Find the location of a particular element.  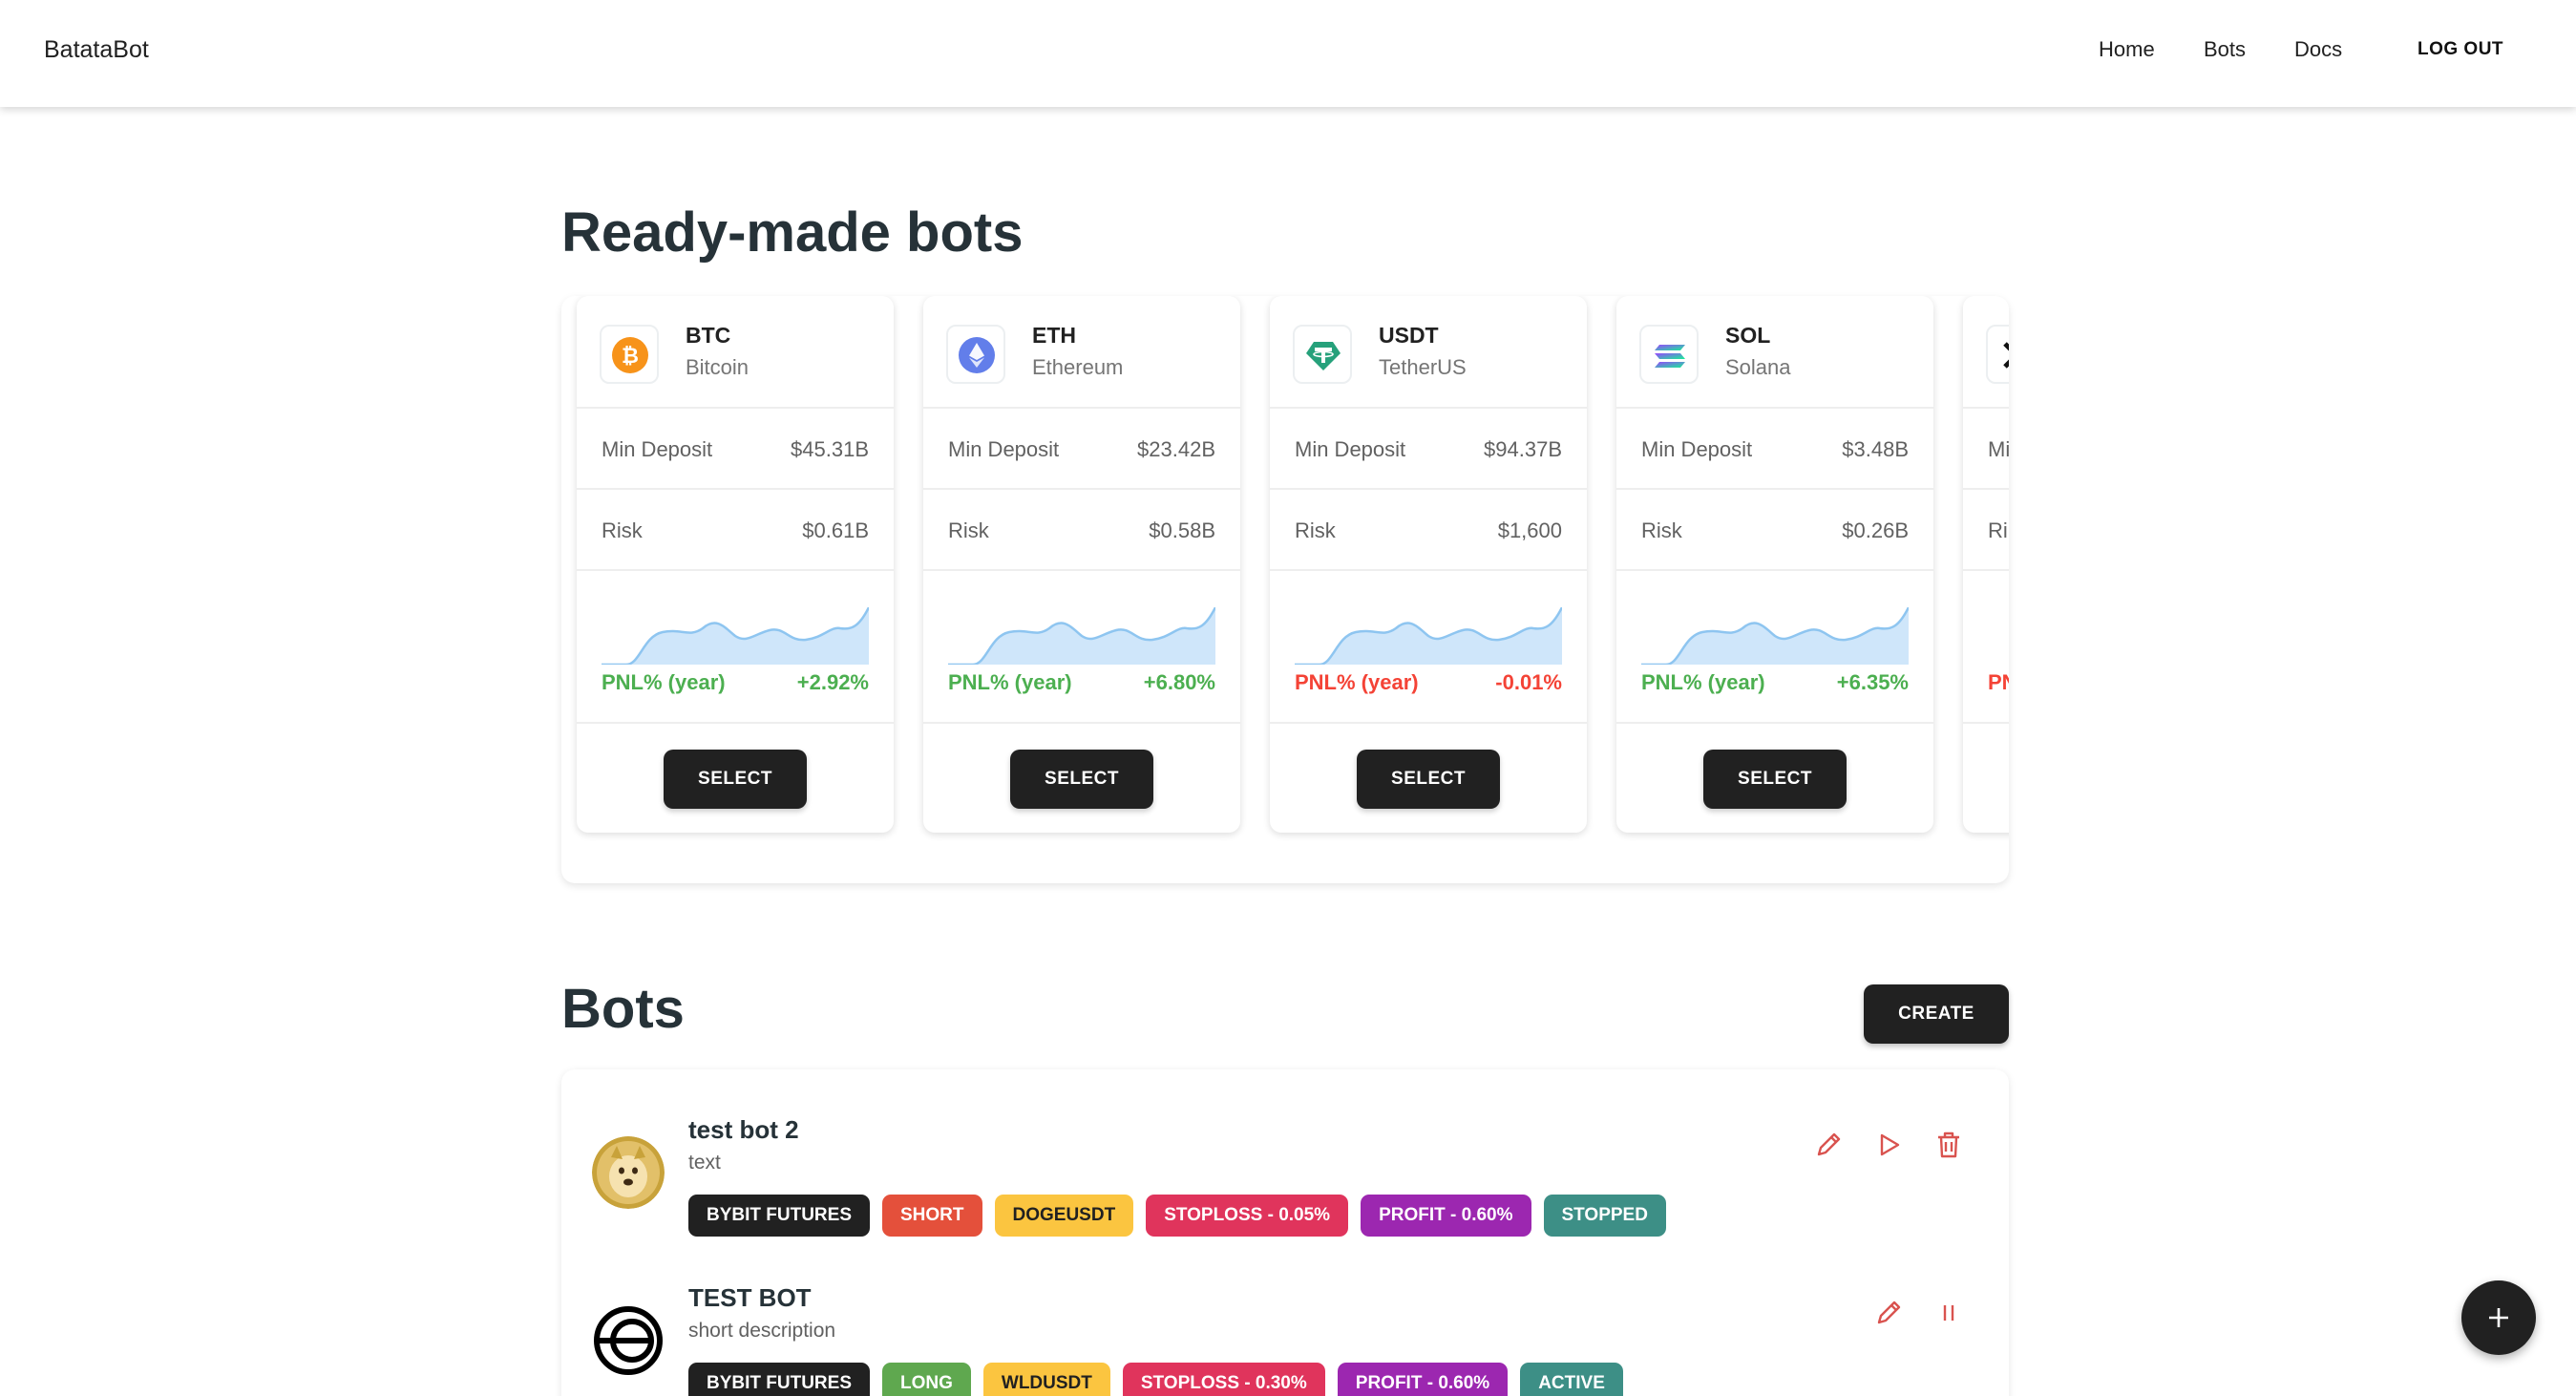

coin-name: Ethereum is located at coordinates (1078, 367).